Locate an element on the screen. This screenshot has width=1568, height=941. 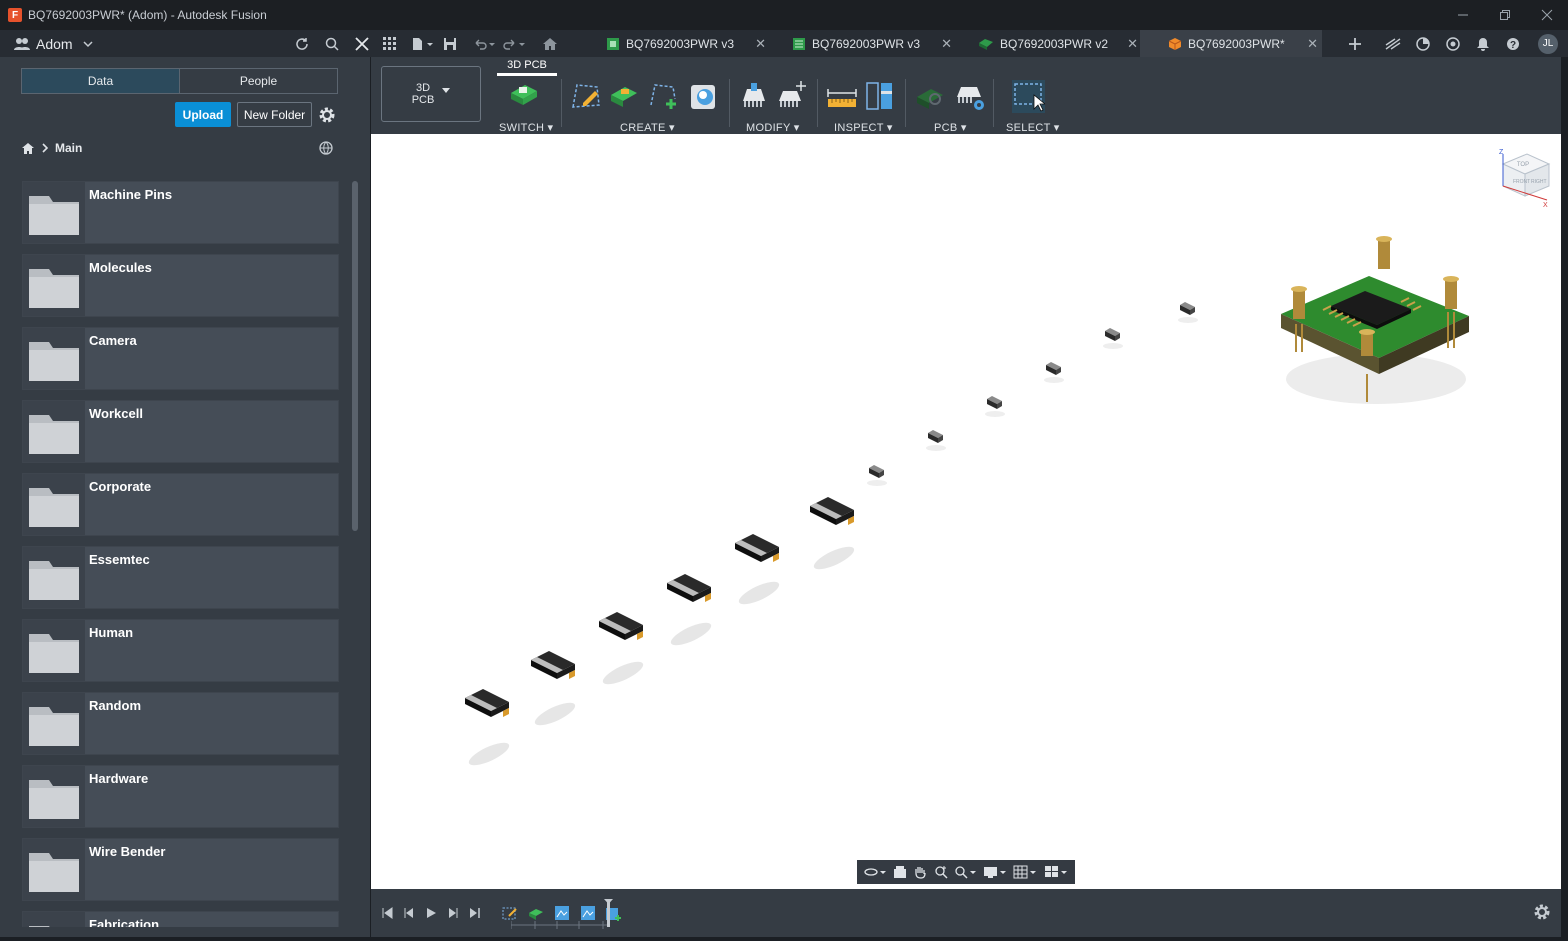
notifications-bell-icon is located at coordinates (1483, 43).